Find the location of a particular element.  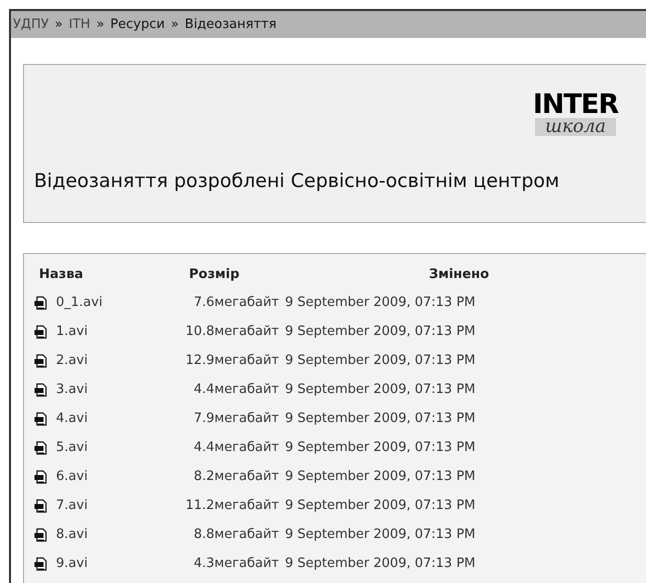

file-name-link: 8.avi is located at coordinates (72, 534).